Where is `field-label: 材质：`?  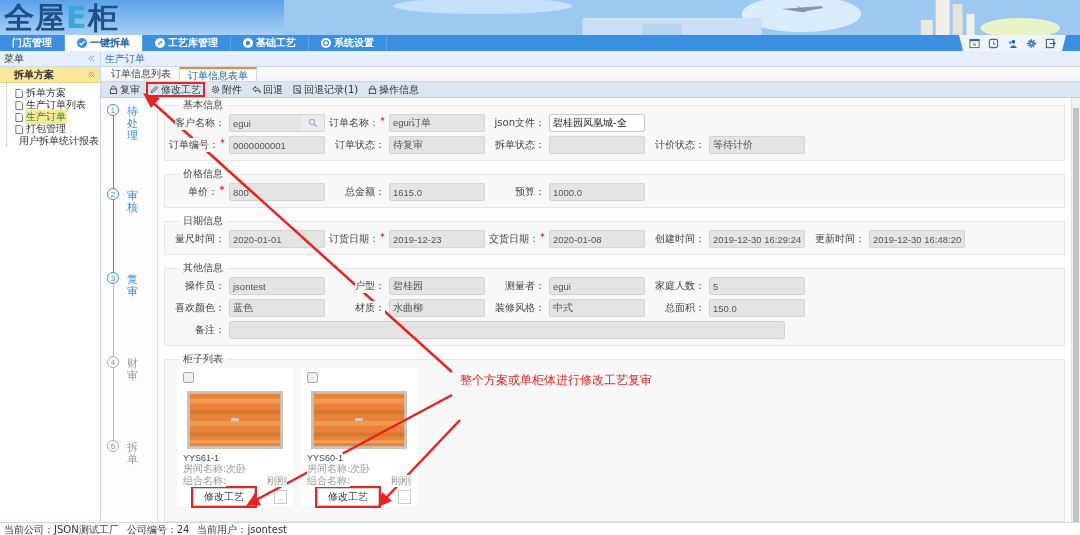 field-label: 材质： is located at coordinates (370, 308).